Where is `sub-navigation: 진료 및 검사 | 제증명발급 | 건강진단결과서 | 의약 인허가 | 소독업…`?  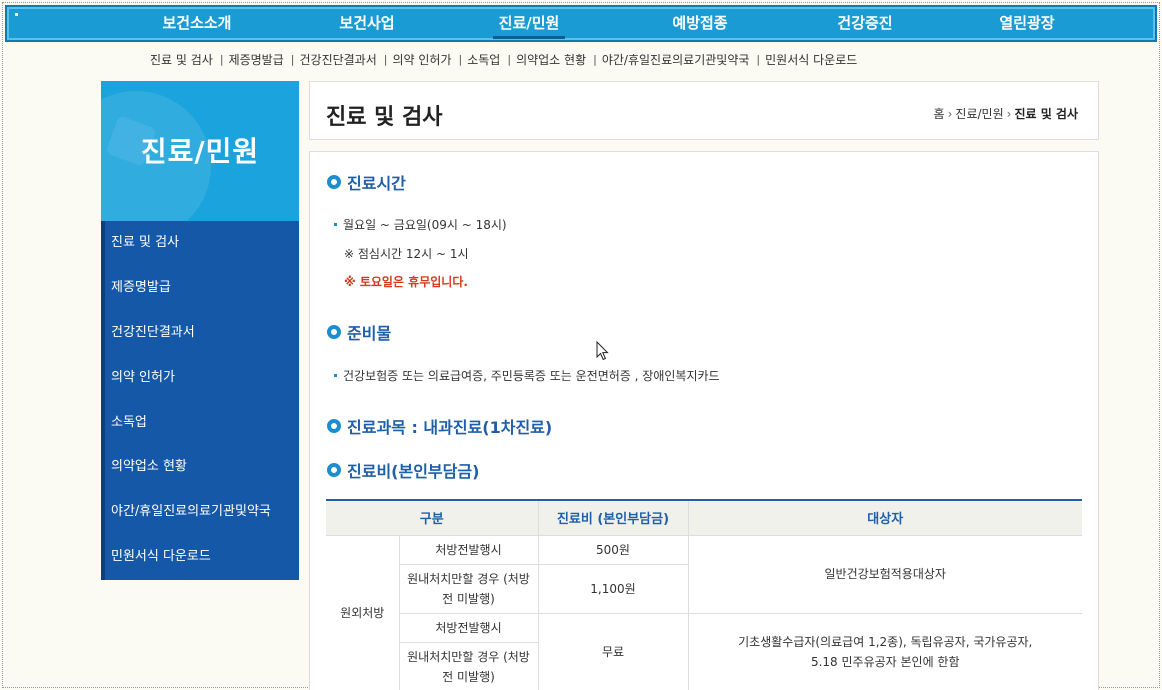
sub-navigation: 진료 및 검사 | 제증명발급 | 건강진단결과서 | 의약 인허가 | 소독업… is located at coordinates (503, 59).